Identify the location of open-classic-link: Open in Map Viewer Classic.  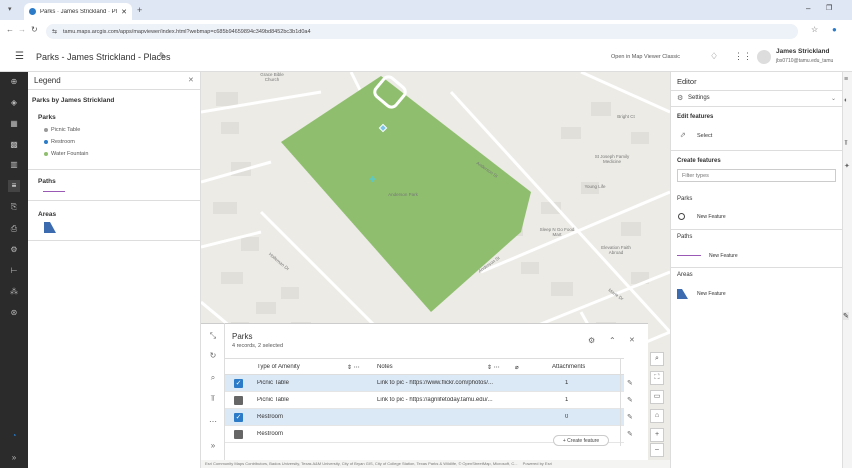
(645, 57).